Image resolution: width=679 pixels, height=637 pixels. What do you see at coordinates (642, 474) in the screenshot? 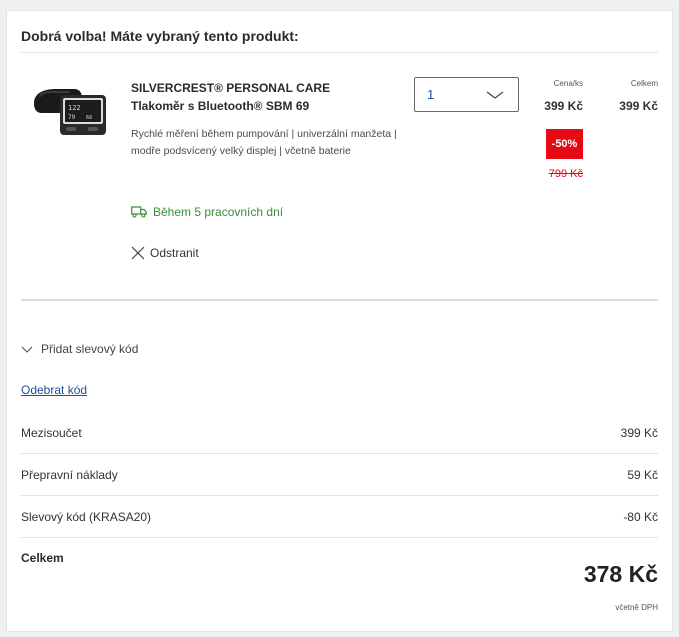
I see `summary-value: 59 Kč` at bounding box center [642, 474].